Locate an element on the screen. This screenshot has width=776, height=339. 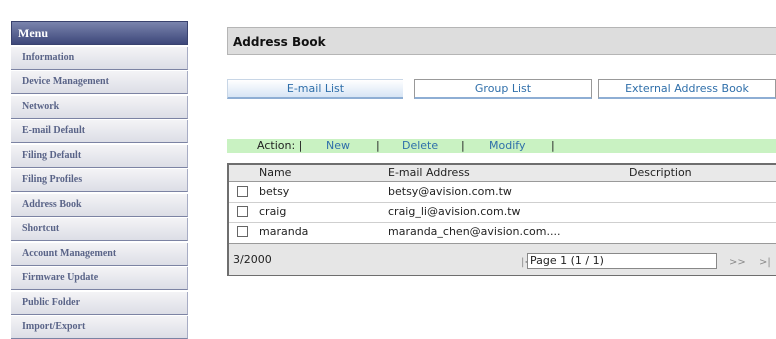
last-page-button: >| is located at coordinates (765, 262).